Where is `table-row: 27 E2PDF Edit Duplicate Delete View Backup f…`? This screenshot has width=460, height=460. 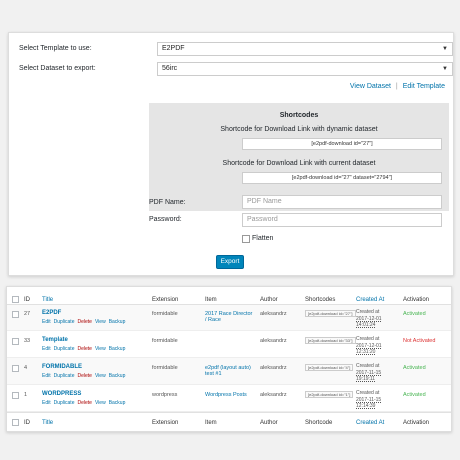 table-row: 27 E2PDF Edit Duplicate Delete View Backup f… is located at coordinates (229, 318).